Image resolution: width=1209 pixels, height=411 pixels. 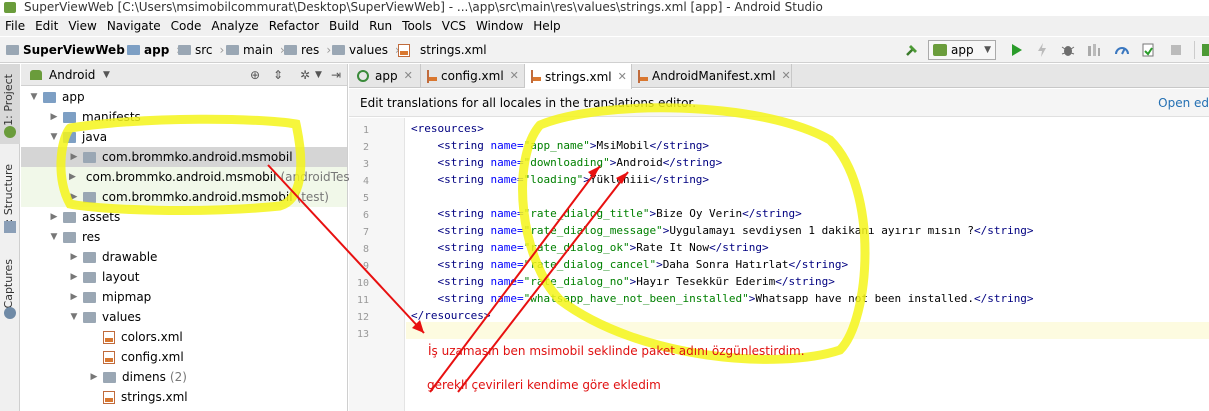 What do you see at coordinates (473, 76) in the screenshot?
I see `tab-config-xml: config.xml ✕` at bounding box center [473, 76].